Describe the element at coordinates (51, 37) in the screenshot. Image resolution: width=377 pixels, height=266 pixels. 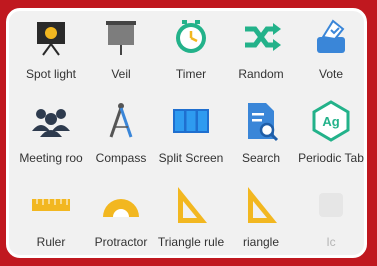
I see `spotlight-icon` at that location.